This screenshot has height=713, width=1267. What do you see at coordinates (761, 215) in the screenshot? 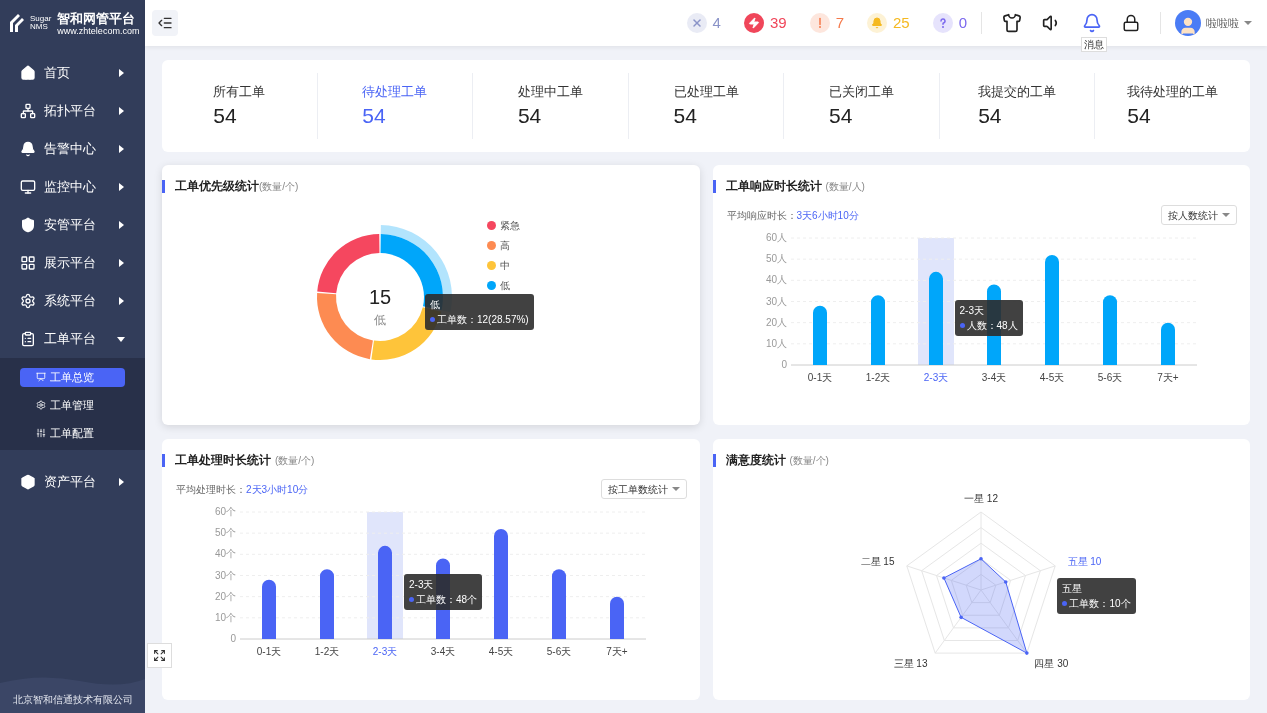
I see `average-label: 平均响应时长：` at bounding box center [761, 215].